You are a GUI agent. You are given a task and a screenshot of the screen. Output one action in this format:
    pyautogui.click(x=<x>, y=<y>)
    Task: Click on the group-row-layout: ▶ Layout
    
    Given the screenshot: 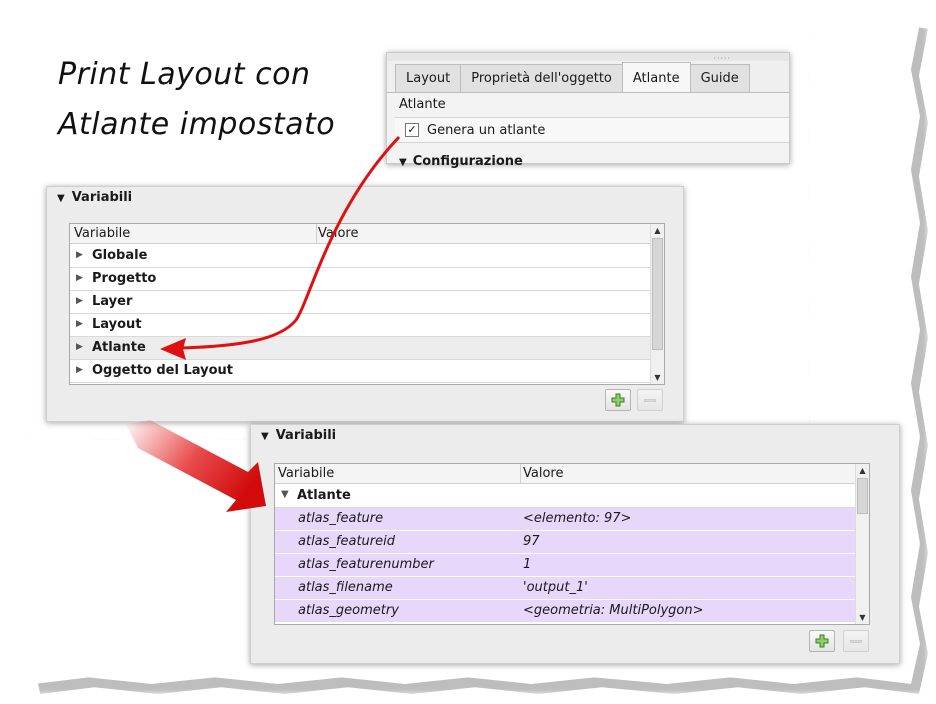 What is the action you would take?
    pyautogui.click(x=360, y=325)
    